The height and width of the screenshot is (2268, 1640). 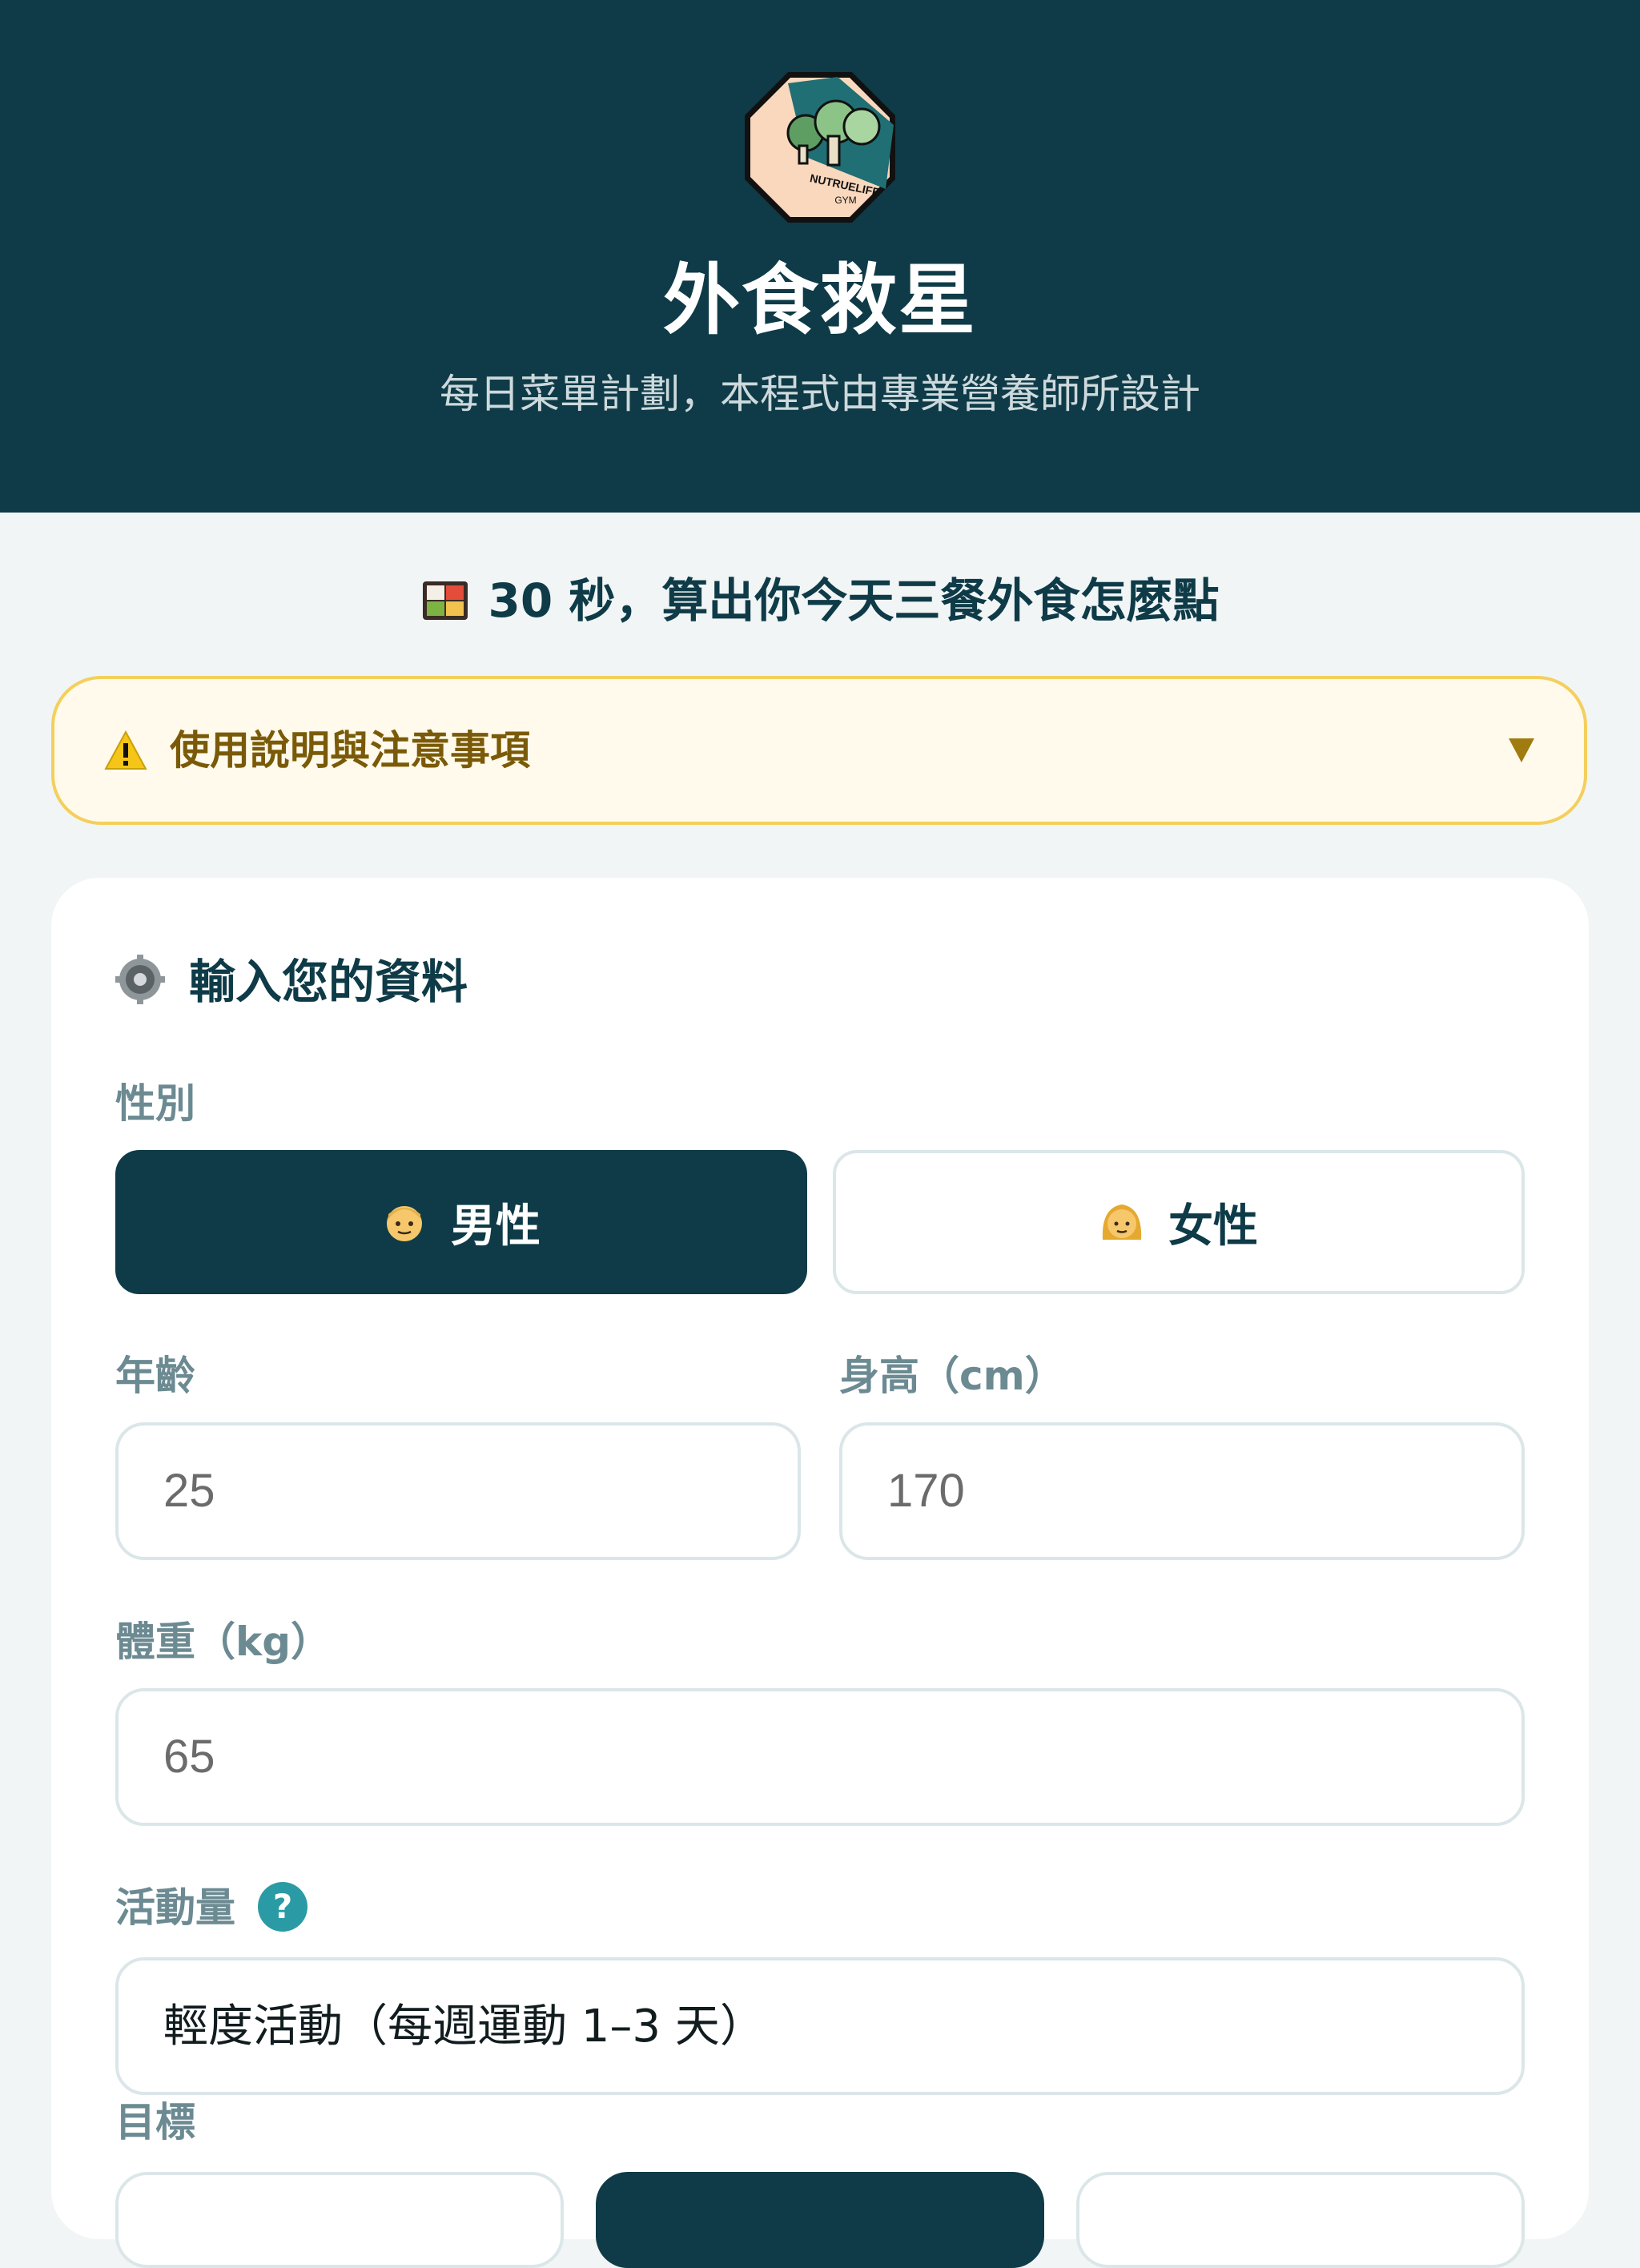 I want to click on notice-label: 使用說明與注意事項, so click(x=350, y=750).